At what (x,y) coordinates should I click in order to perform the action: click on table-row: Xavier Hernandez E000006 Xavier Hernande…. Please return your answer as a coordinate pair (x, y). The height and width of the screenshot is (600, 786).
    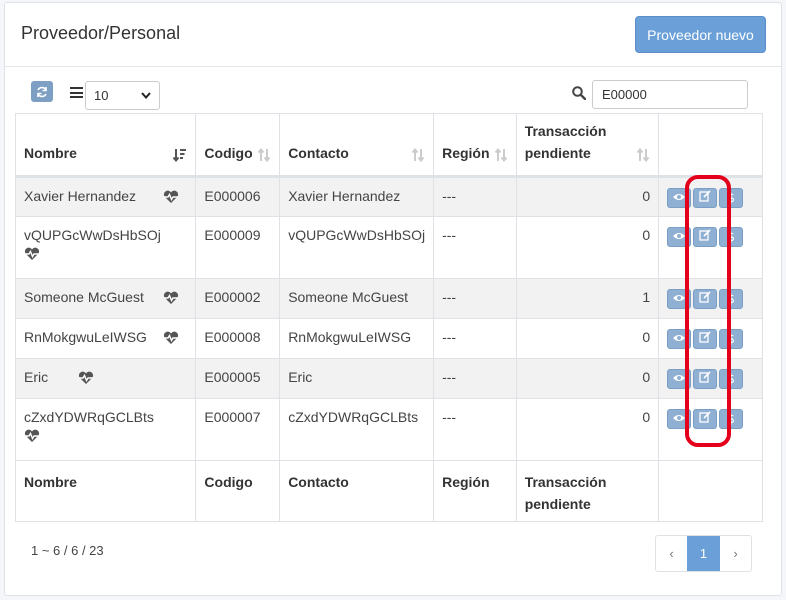
    Looking at the image, I should click on (388, 196).